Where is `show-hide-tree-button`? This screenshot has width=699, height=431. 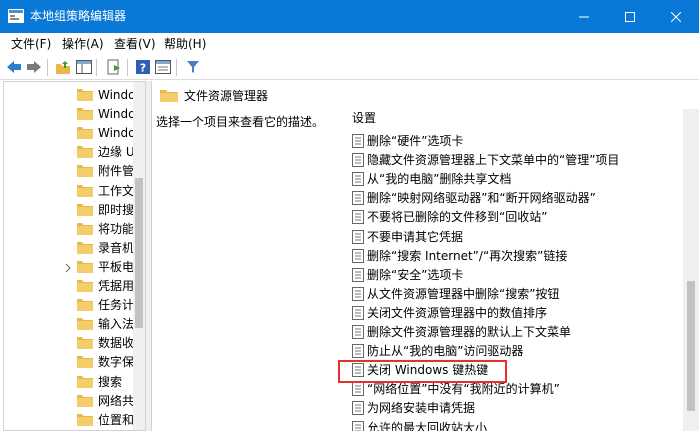
show-hide-tree-button is located at coordinates (84, 67).